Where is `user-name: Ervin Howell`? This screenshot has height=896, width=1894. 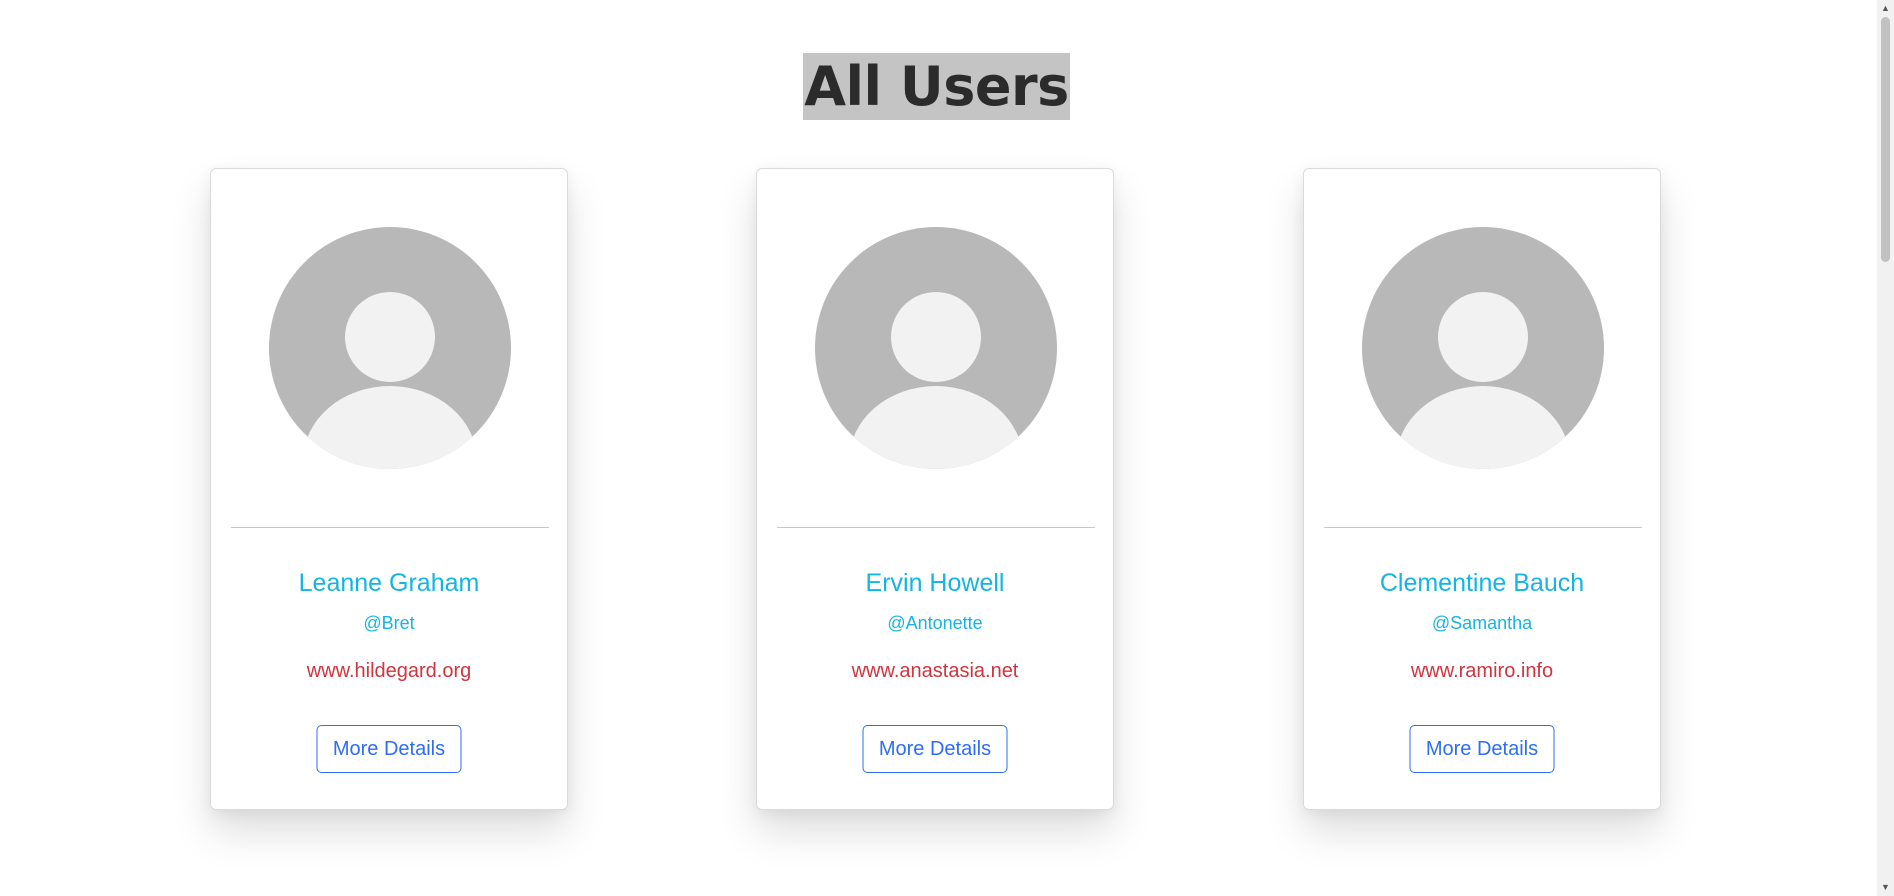
user-name: Ervin Howell is located at coordinates (935, 583).